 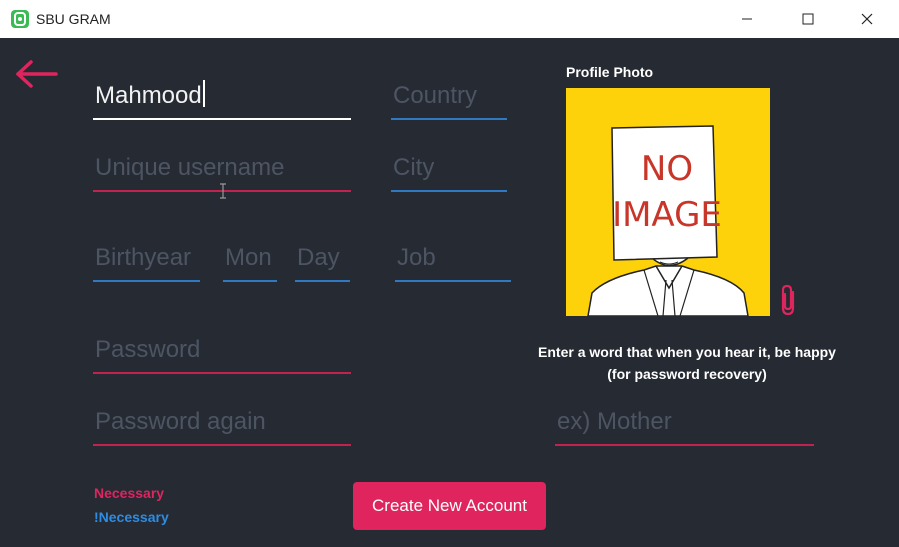 I want to click on arrow-left-icon, so click(x=37, y=74).